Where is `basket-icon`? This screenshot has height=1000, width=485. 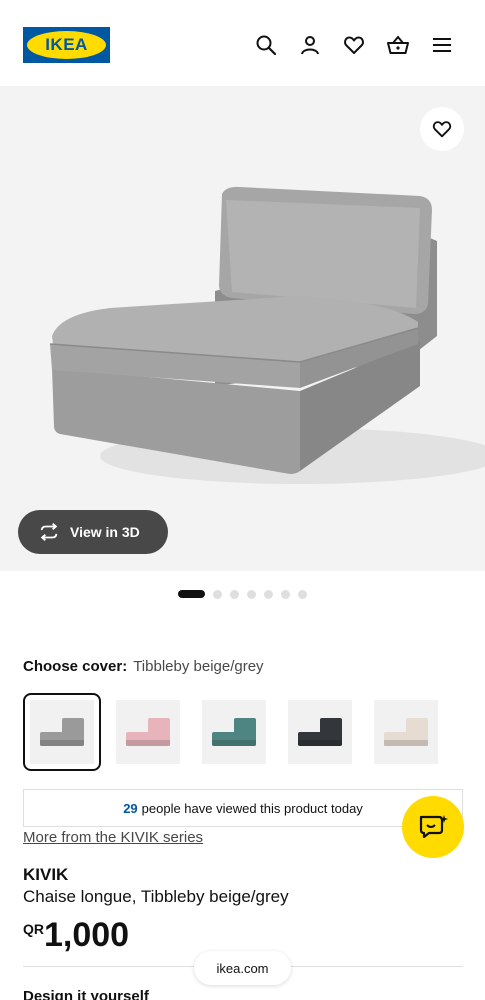 basket-icon is located at coordinates (398, 45).